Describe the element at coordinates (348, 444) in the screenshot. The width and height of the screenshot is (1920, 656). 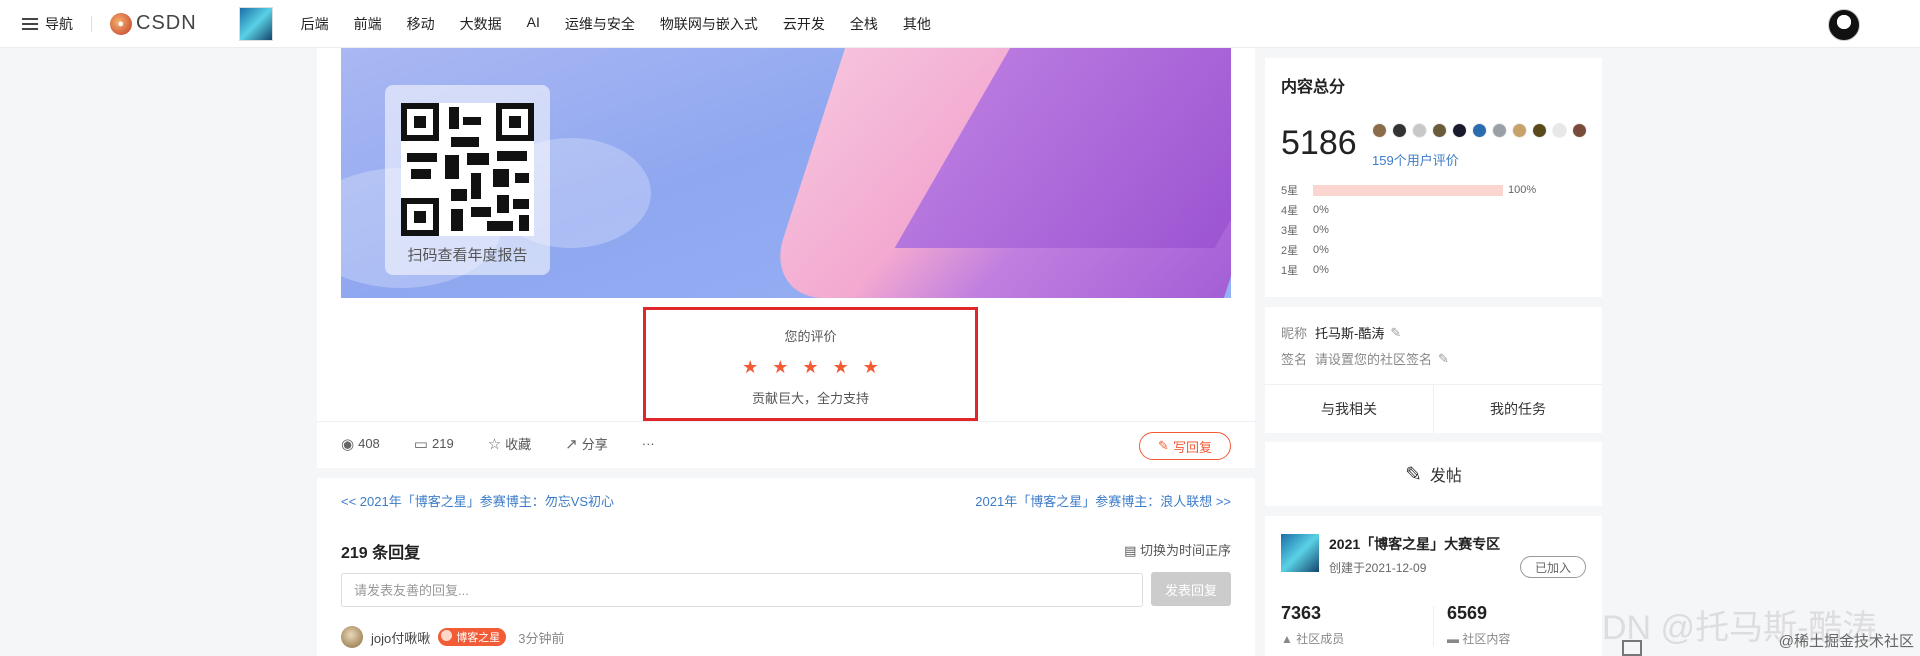
I see `eye-icon: ◉` at that location.